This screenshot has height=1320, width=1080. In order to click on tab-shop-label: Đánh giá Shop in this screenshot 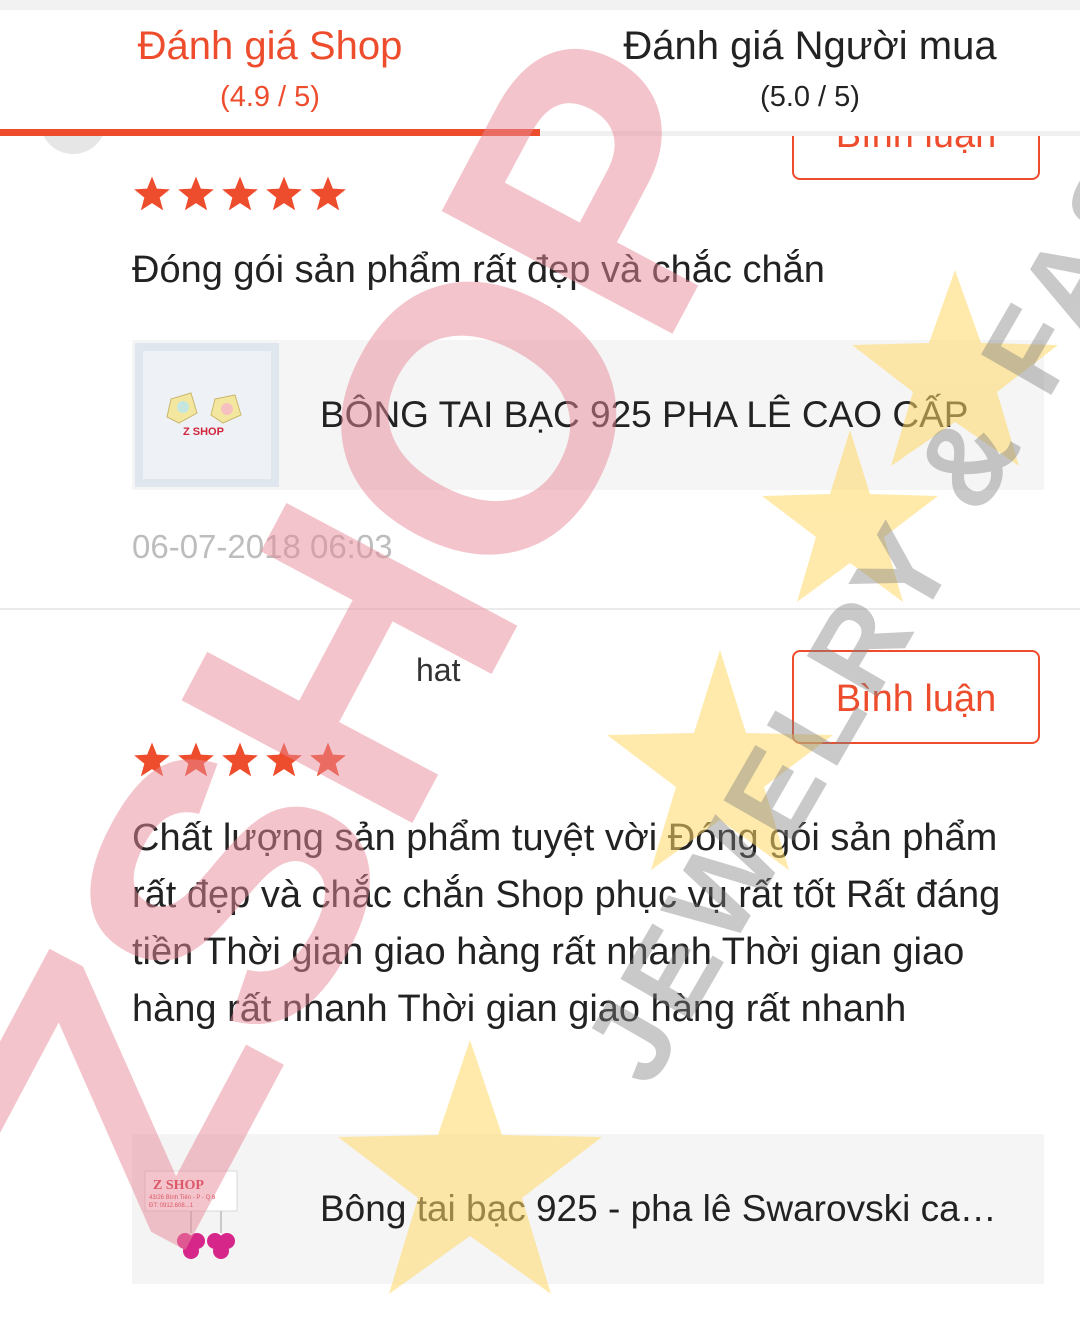, I will do `click(270, 46)`.